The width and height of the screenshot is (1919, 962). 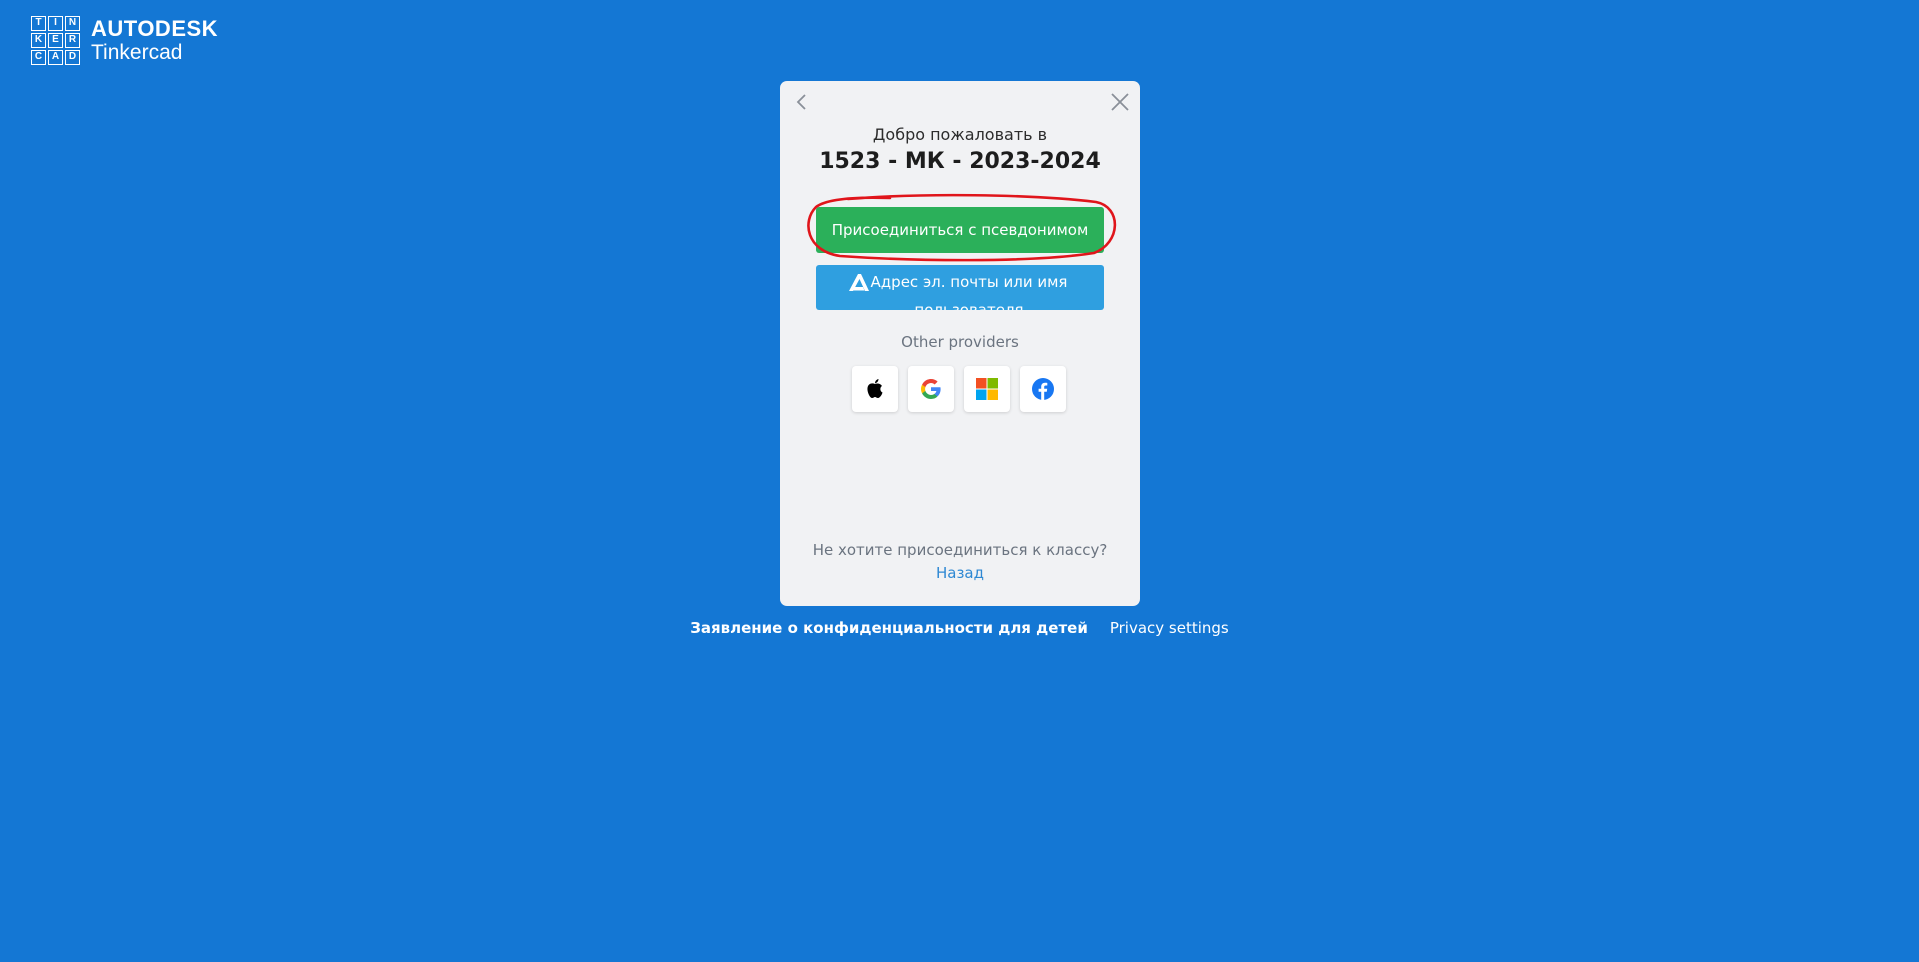 I want to click on chevron-left-icon, so click(x=801, y=102).